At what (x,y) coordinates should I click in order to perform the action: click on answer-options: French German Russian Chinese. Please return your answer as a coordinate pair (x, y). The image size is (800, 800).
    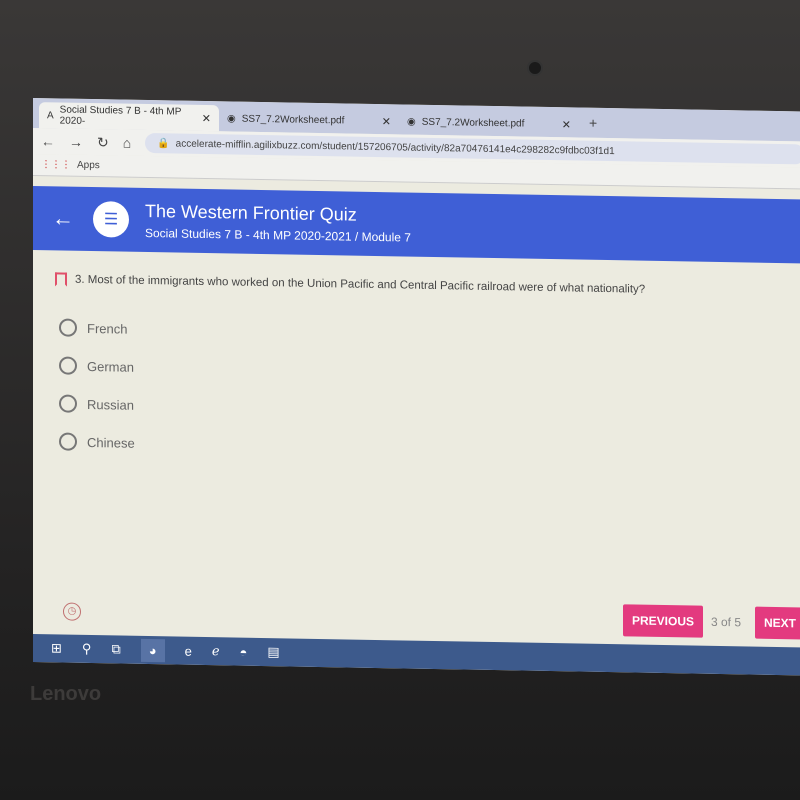
    Looking at the image, I should click on (97, 384).